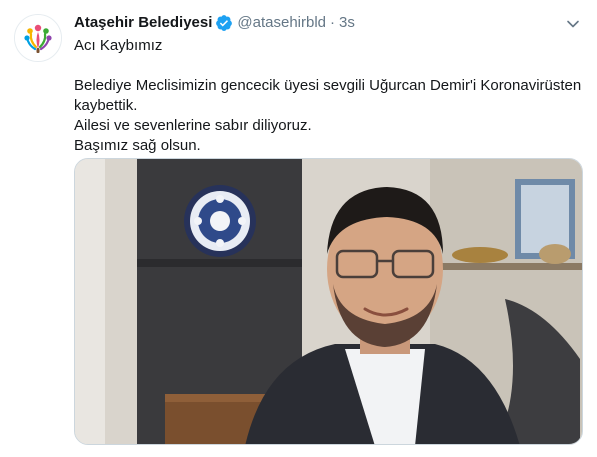 This screenshot has width=597, height=457. Describe the element at coordinates (347, 23) in the screenshot. I see `tweet-timestamp: 3s` at that location.